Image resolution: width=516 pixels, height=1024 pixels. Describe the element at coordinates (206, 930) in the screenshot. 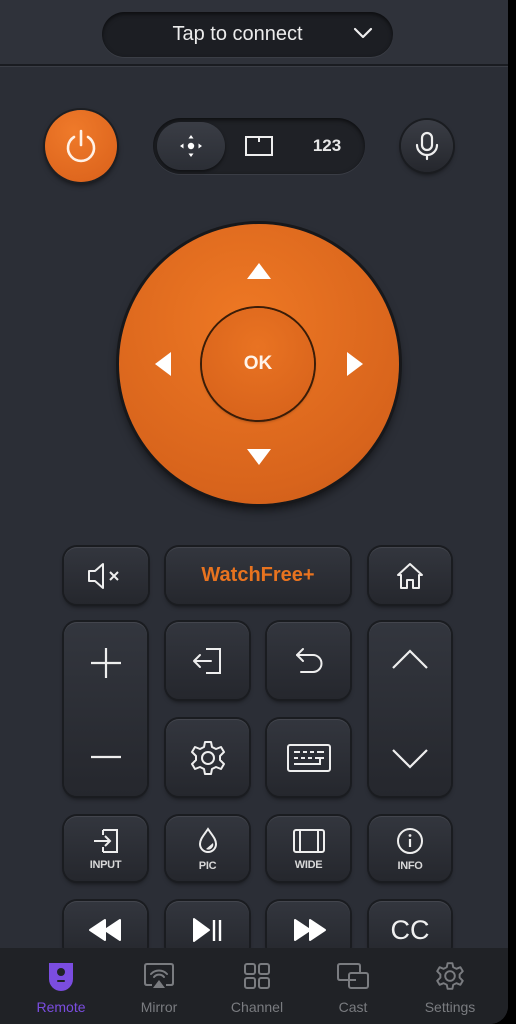

I see `play-pause-icon` at that location.